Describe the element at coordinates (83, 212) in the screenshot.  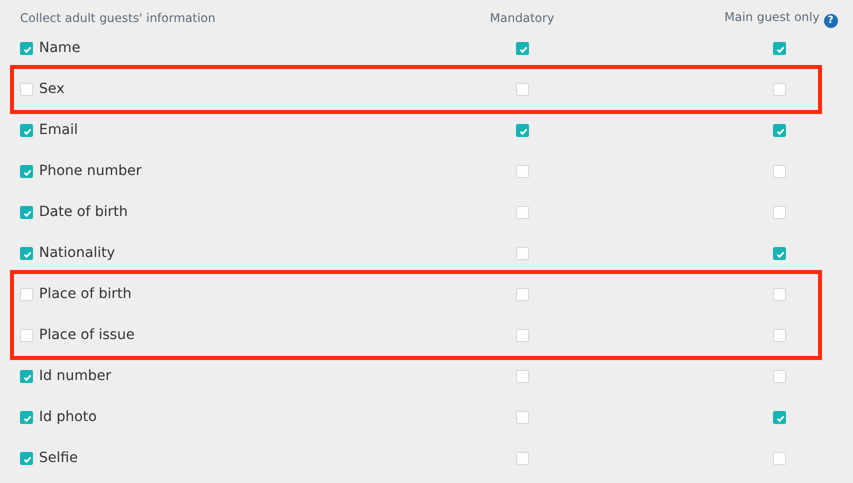
I see `field-label: Date of birth` at that location.